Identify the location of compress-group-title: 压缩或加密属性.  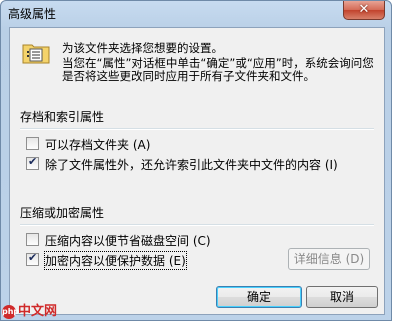
(62, 213).